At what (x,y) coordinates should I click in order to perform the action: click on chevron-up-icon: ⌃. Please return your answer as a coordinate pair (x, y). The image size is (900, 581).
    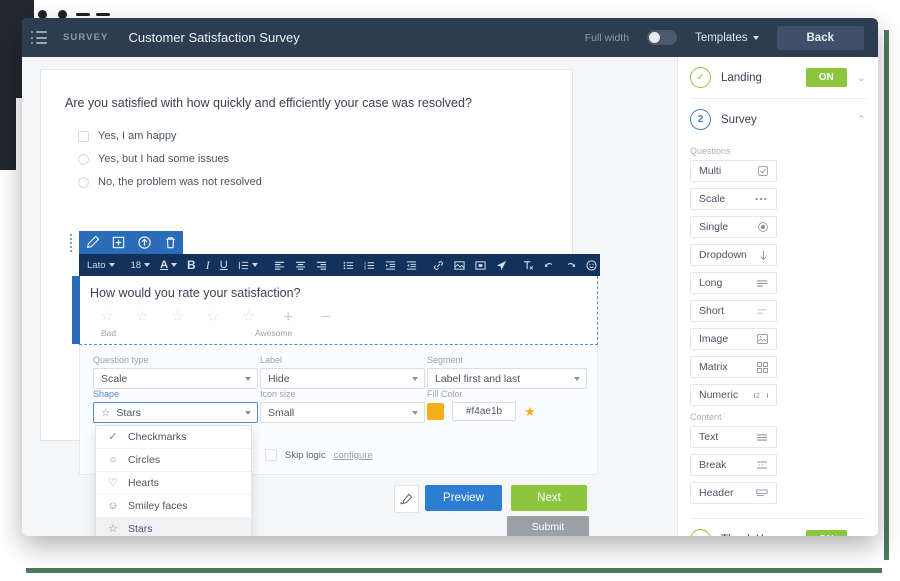
    Looking at the image, I should click on (861, 119).